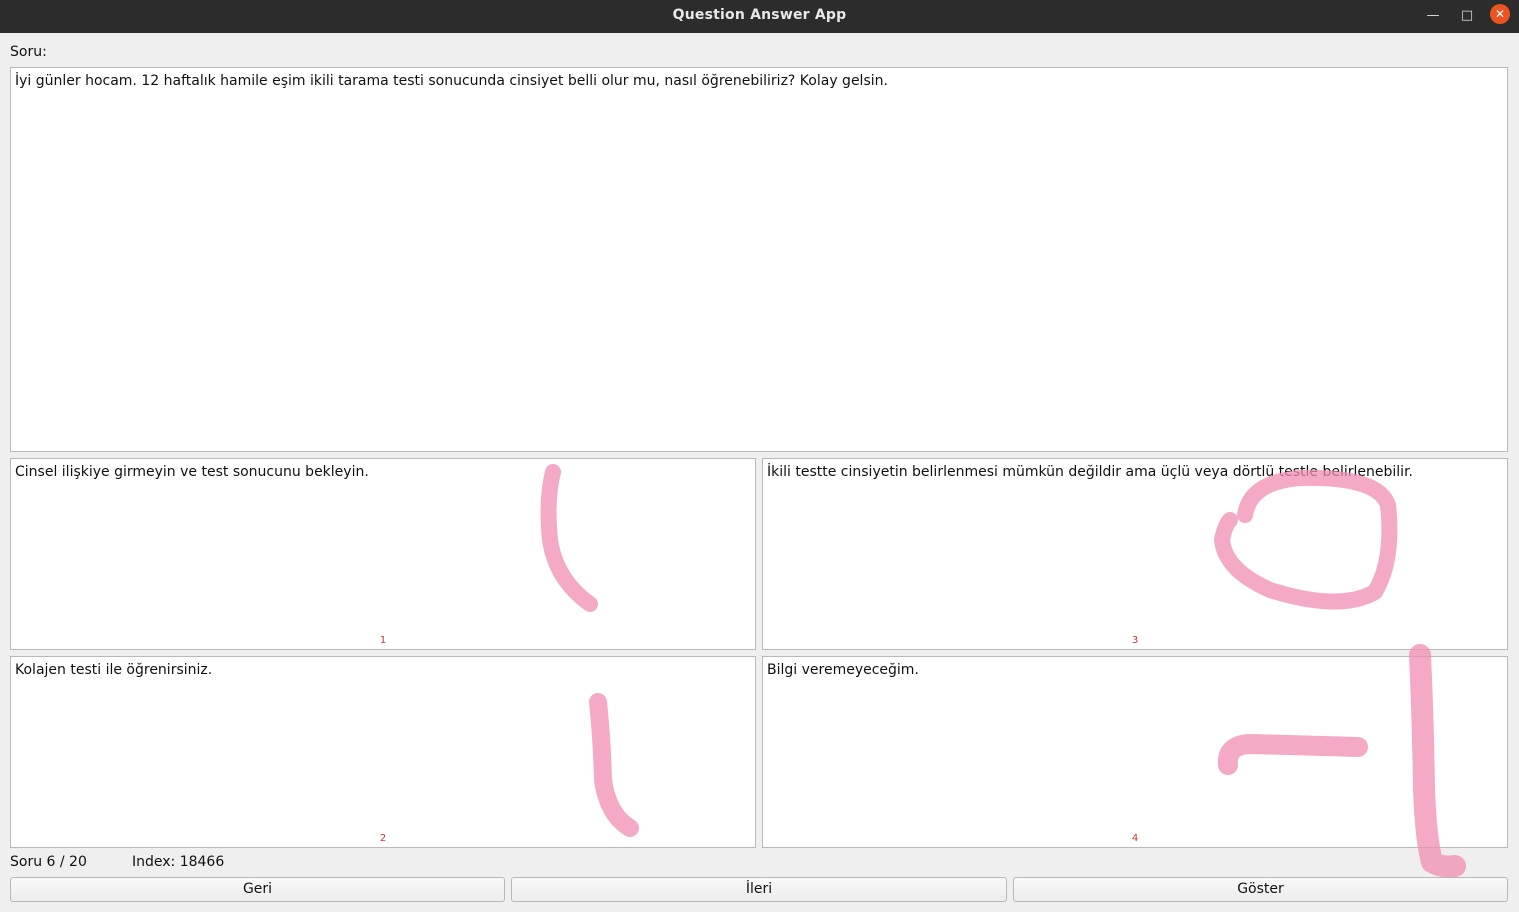 This screenshot has width=1519, height=912. Describe the element at coordinates (1135, 640) in the screenshot. I see `answer-number-3: 3` at that location.